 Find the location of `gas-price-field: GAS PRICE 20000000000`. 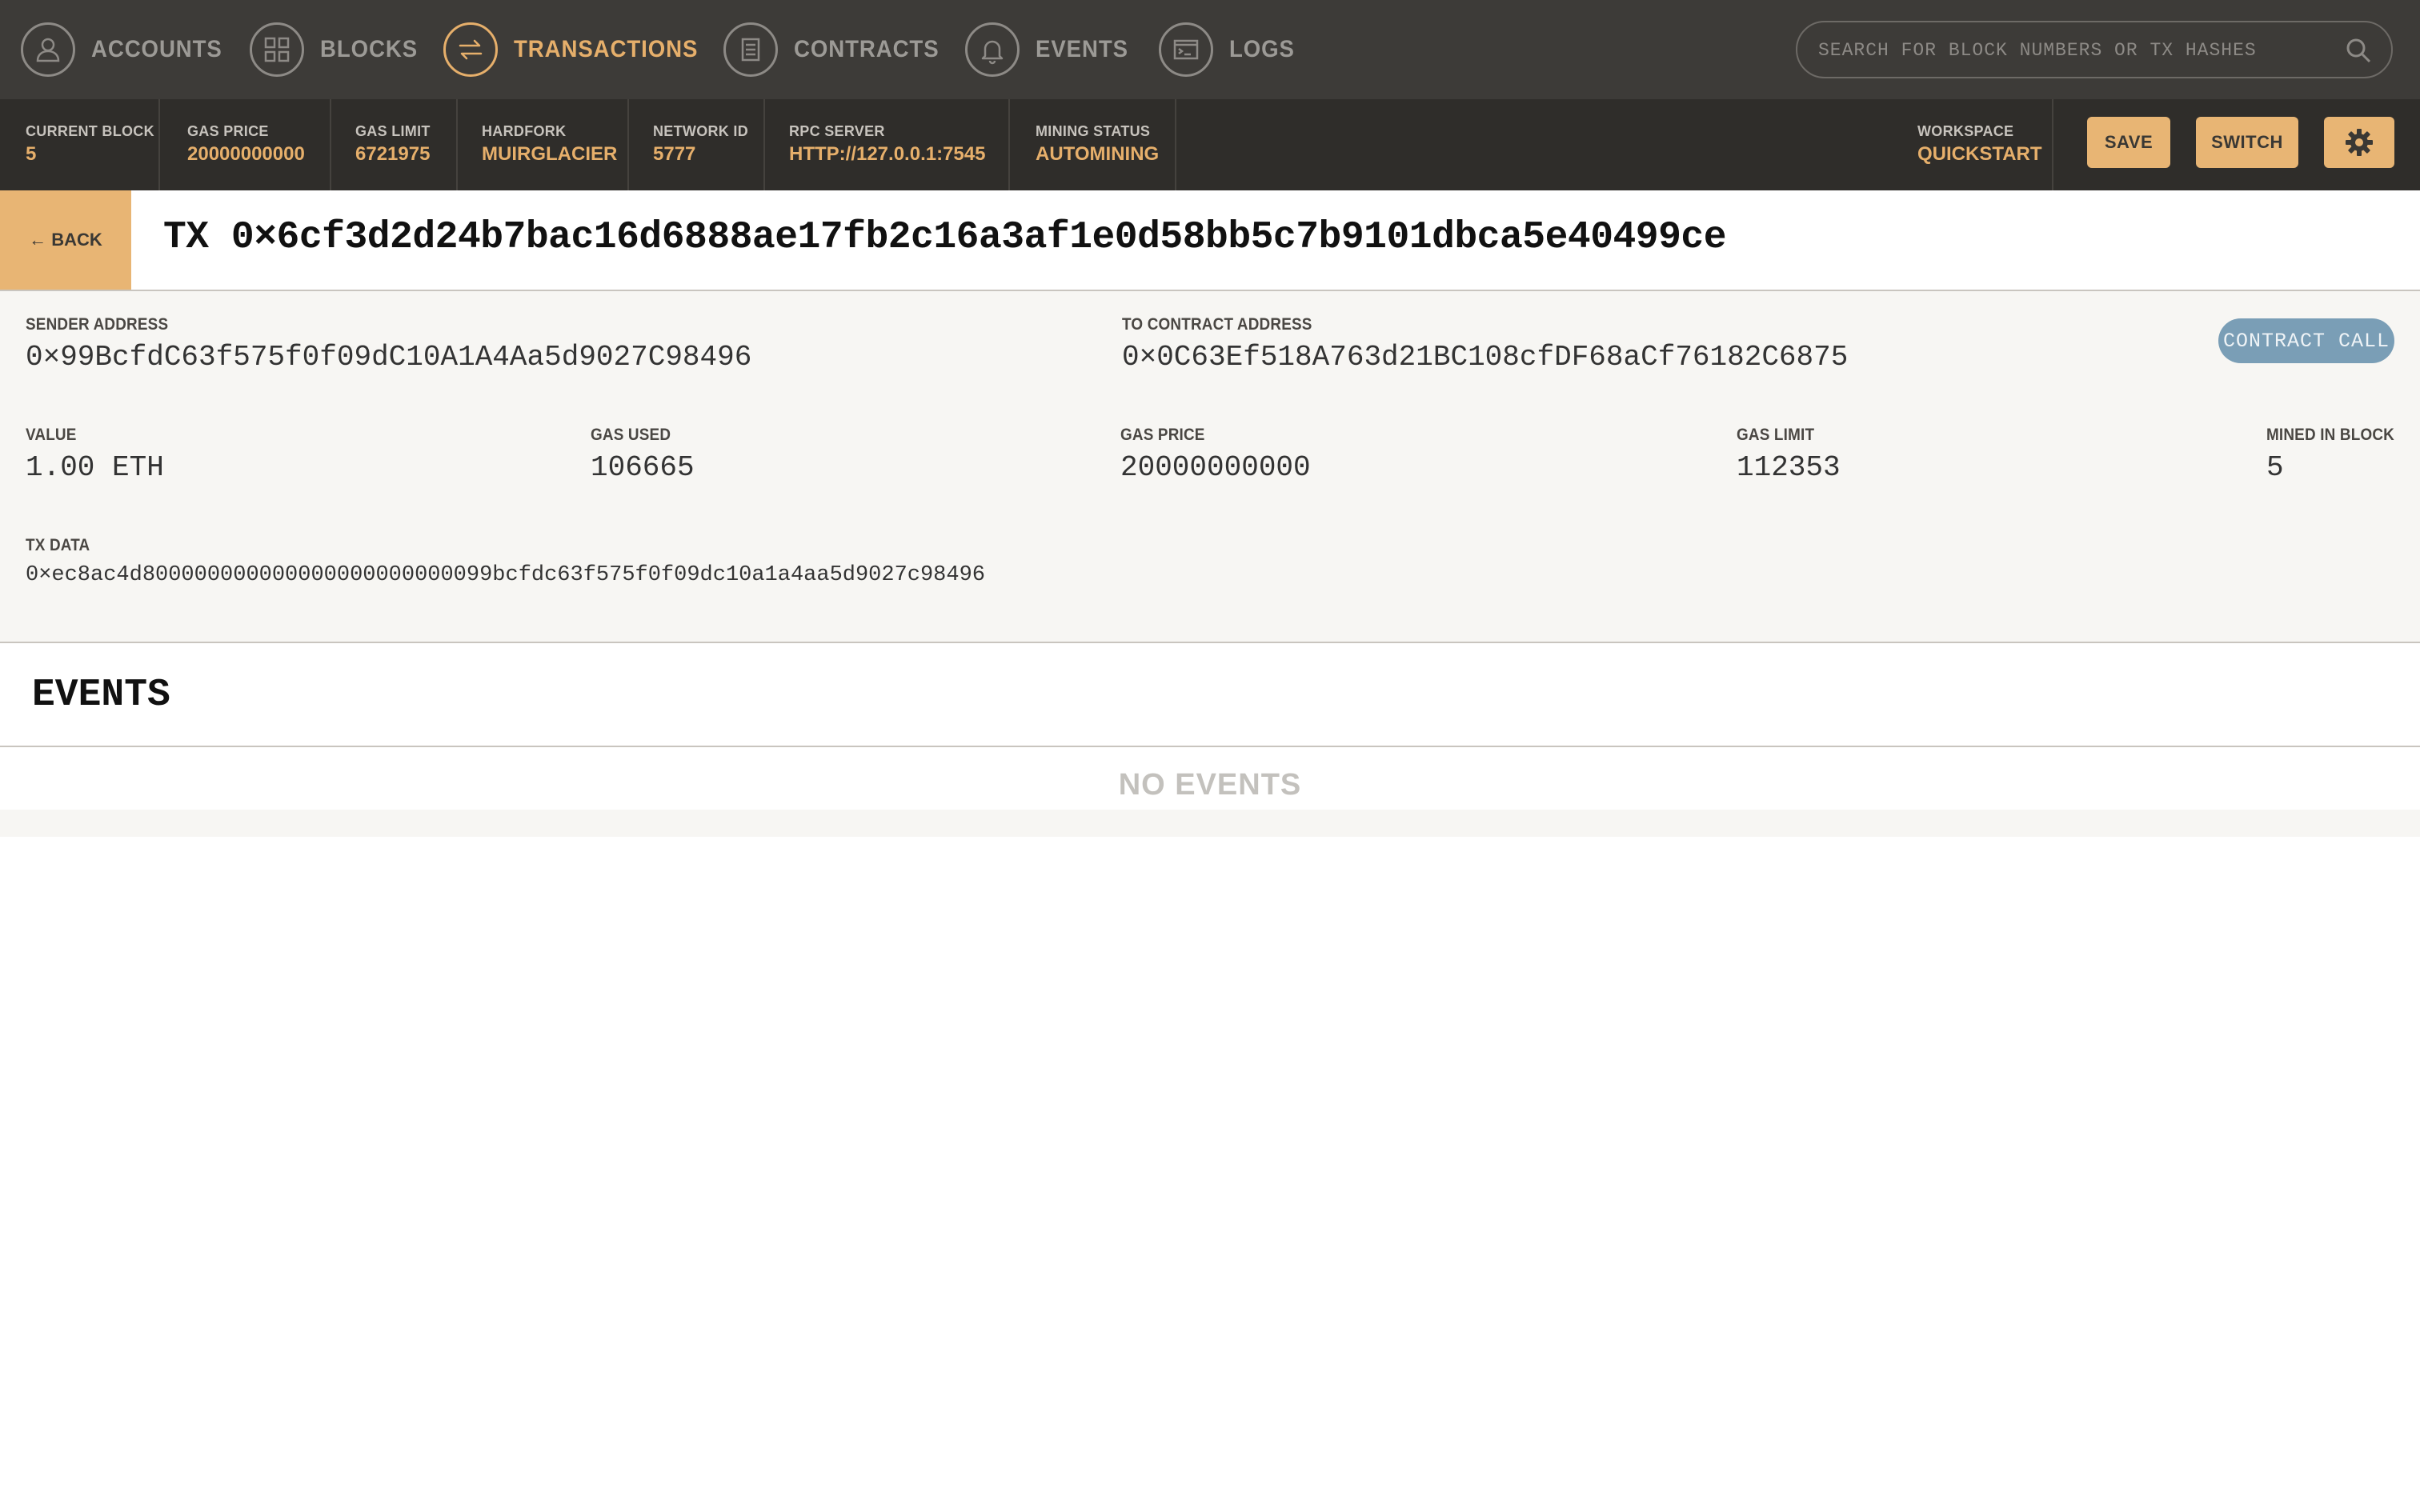

gas-price-field: GAS PRICE 20000000000 is located at coordinates (1215, 455).